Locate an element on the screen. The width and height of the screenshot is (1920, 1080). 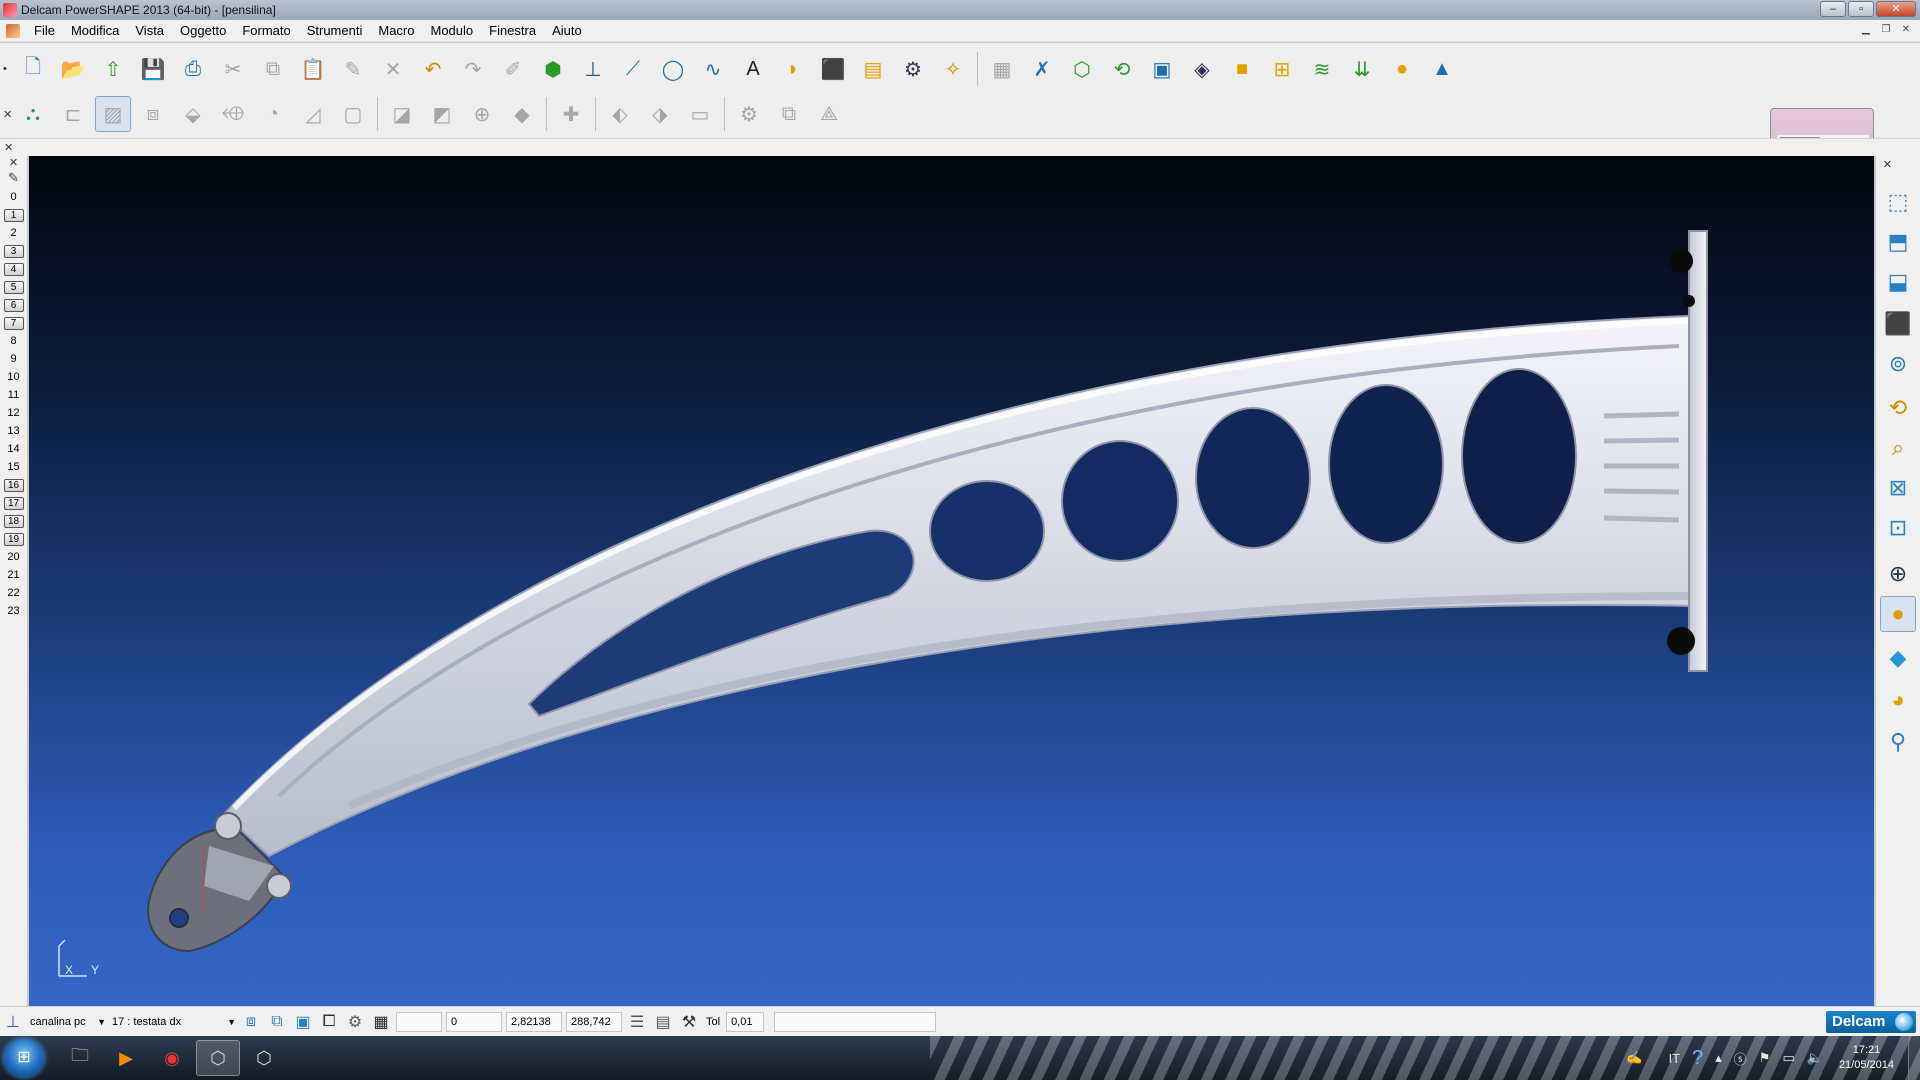
draft-icon: ⇊ is located at coordinates (1362, 69).